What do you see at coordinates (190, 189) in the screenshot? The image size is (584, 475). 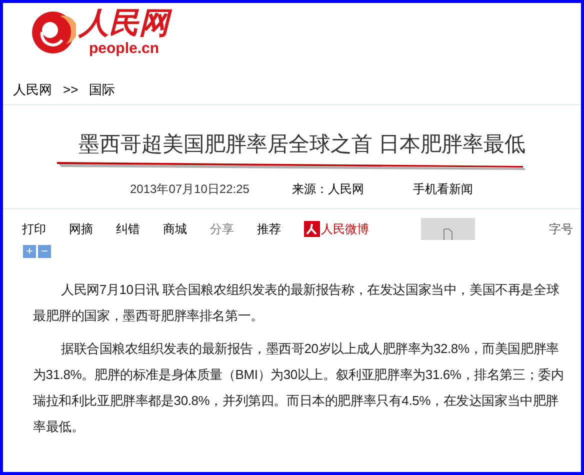 I see `publish-date: 2013年07月10日22:25` at bounding box center [190, 189].